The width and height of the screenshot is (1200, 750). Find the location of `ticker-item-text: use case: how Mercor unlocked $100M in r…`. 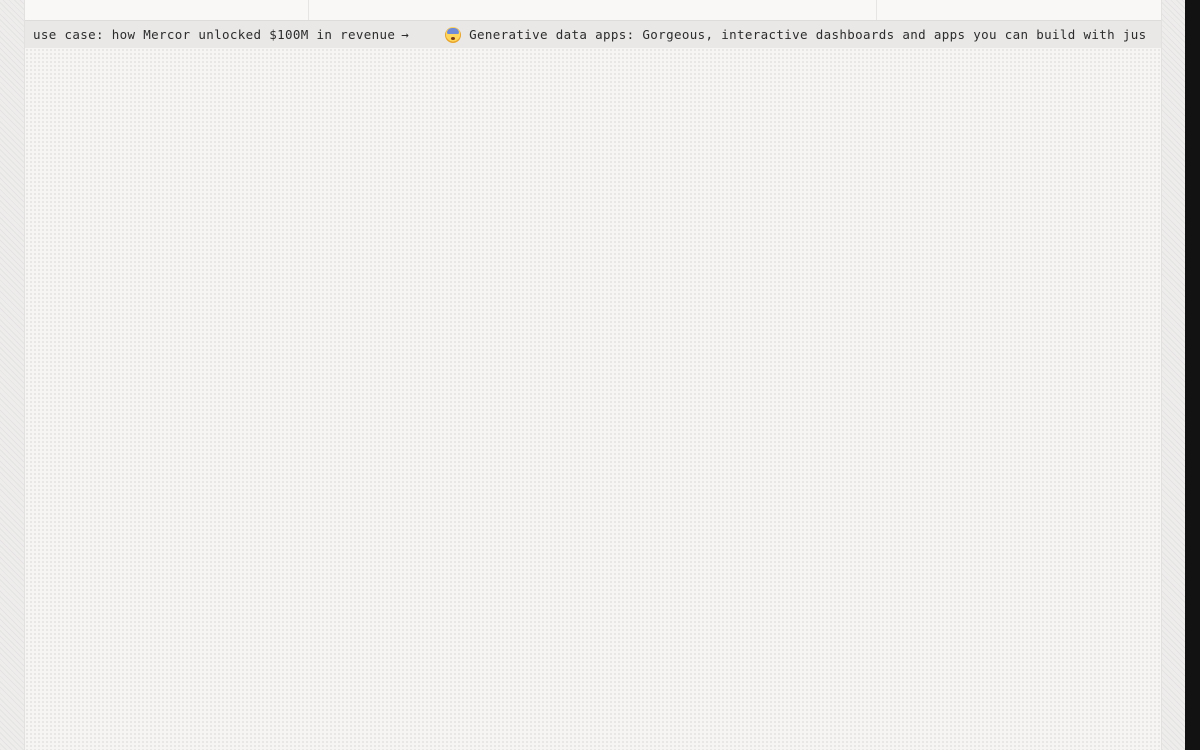

ticker-item-text: use case: how Mercor unlocked $100M in r… is located at coordinates (214, 34).